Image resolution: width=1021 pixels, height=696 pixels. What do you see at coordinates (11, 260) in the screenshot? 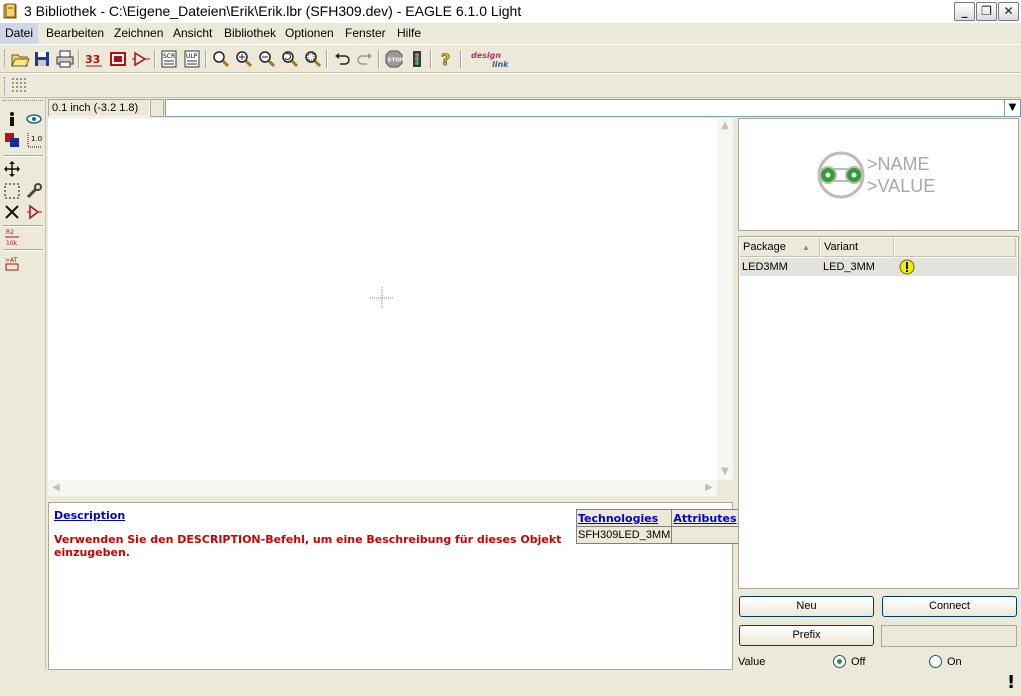
I see `svg-text: >AT` at bounding box center [11, 260].